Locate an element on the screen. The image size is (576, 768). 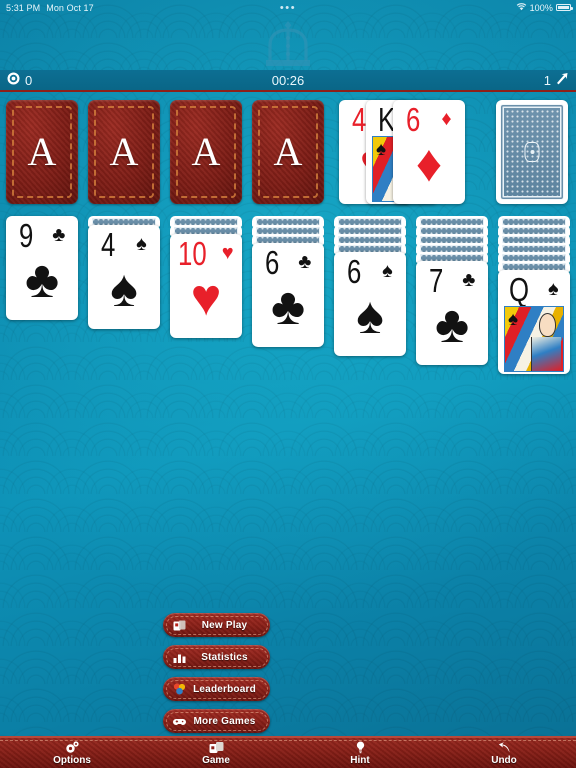
app-logo is located at coordinates (288, 44).